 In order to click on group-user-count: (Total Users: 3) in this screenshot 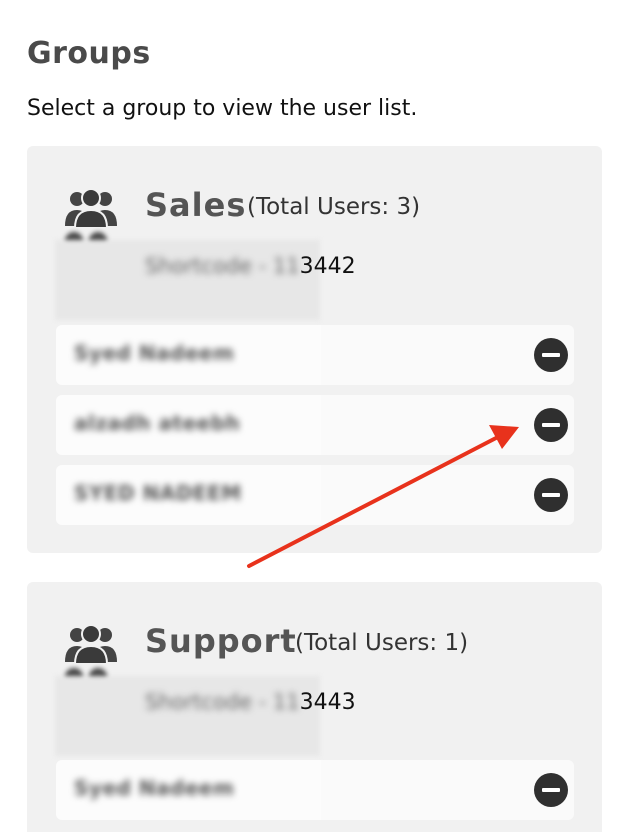, I will do `click(334, 207)`.